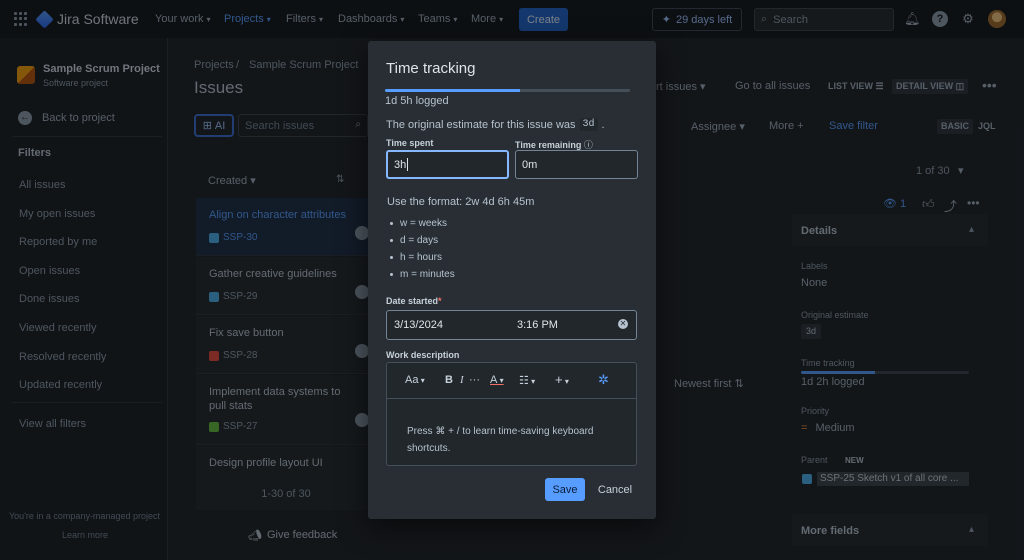 The width and height of the screenshot is (1024, 560). What do you see at coordinates (462, 380) in the screenshot?
I see `italic-button: I` at bounding box center [462, 380].